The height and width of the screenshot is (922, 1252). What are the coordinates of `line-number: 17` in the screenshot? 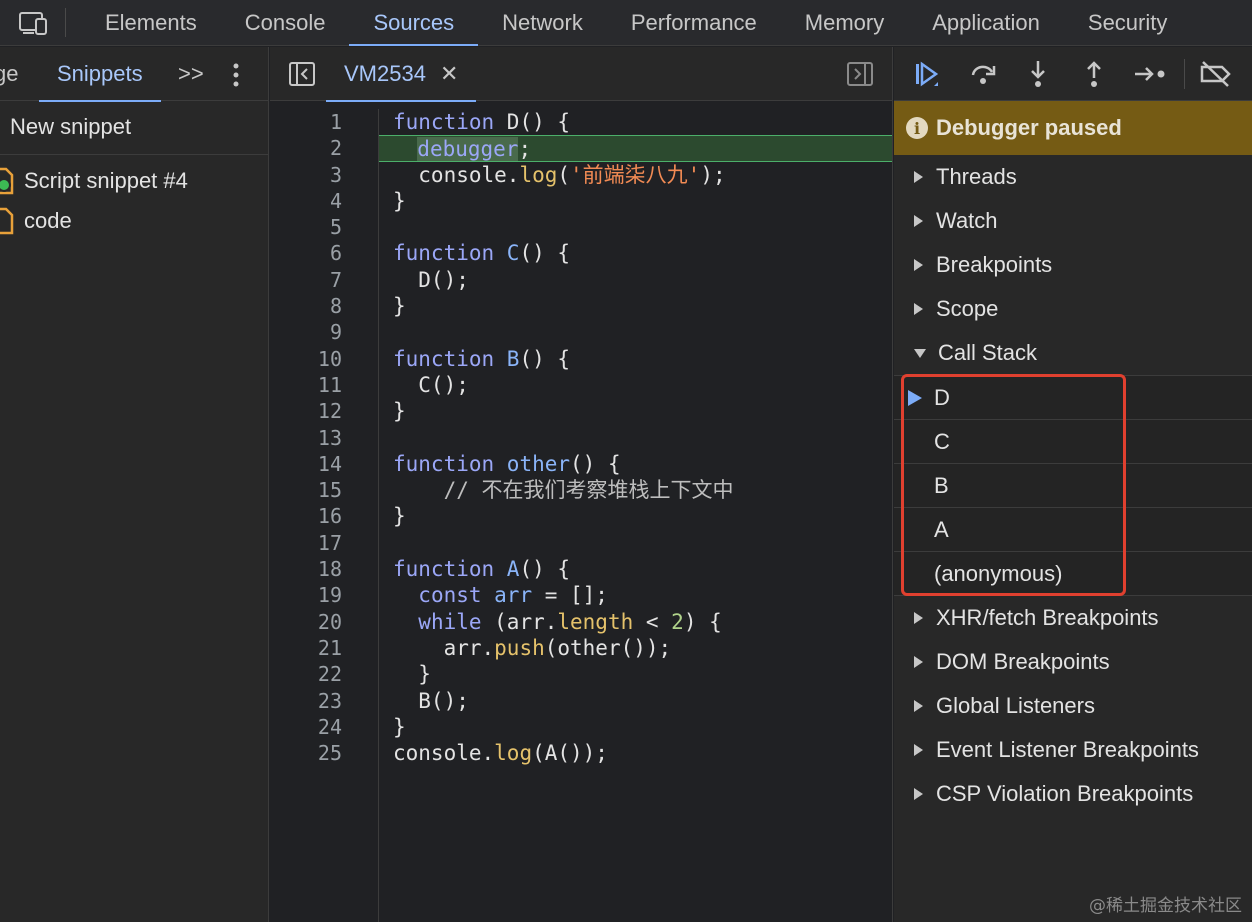 It's located at (324, 543).